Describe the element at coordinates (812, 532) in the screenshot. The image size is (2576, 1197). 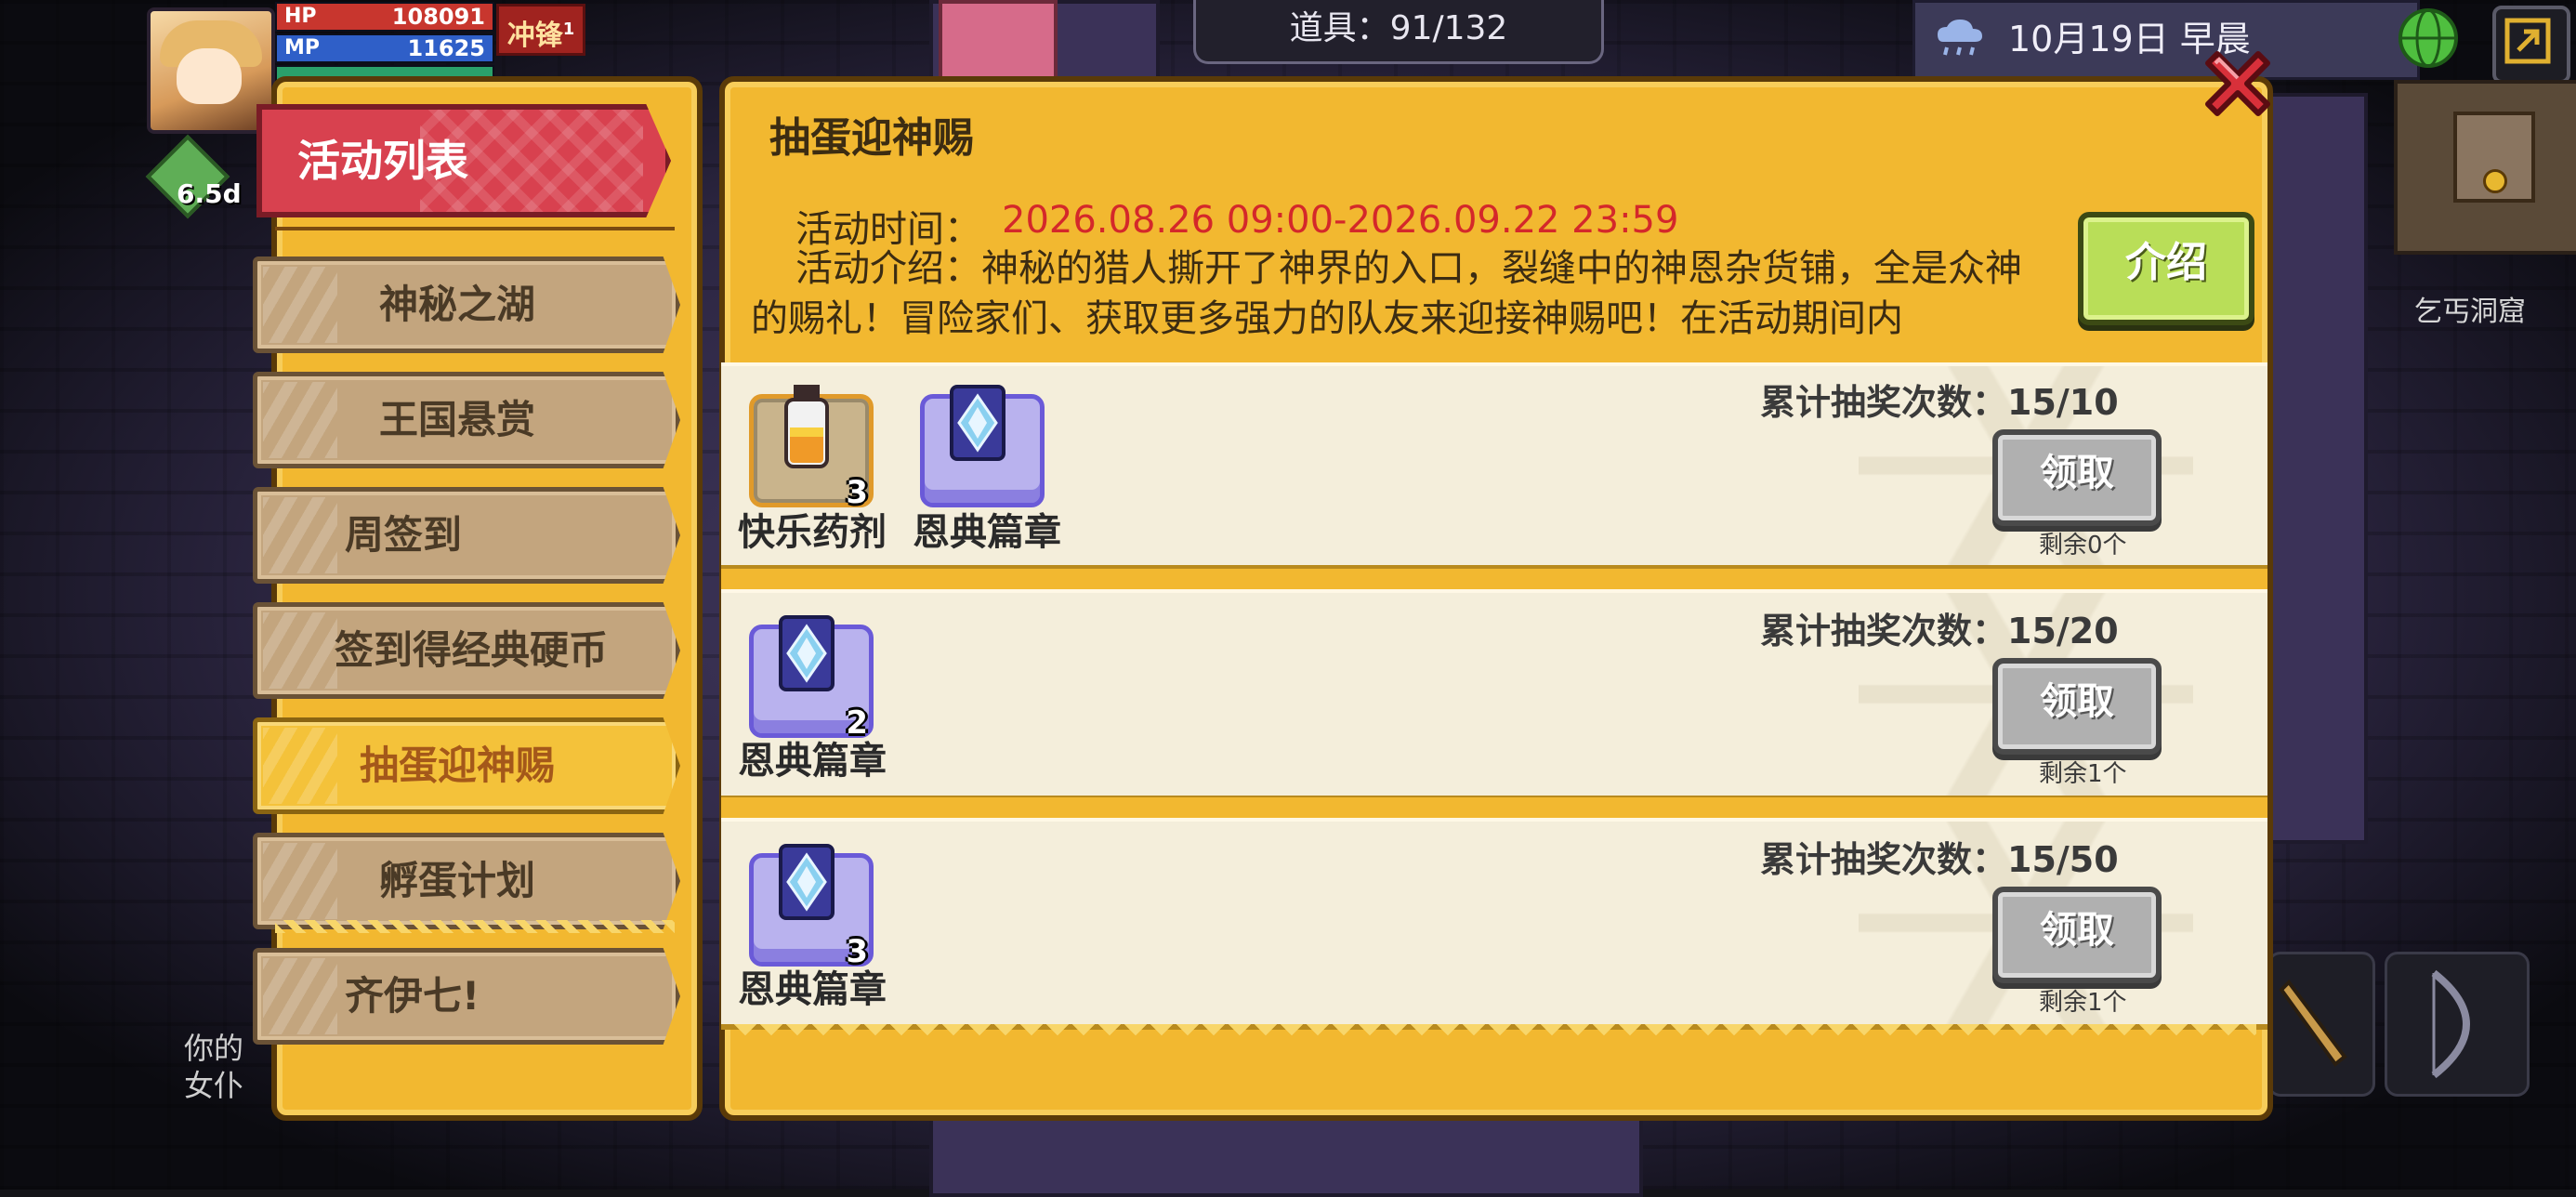
I see `reward-item-name: 快乐药剂` at that location.